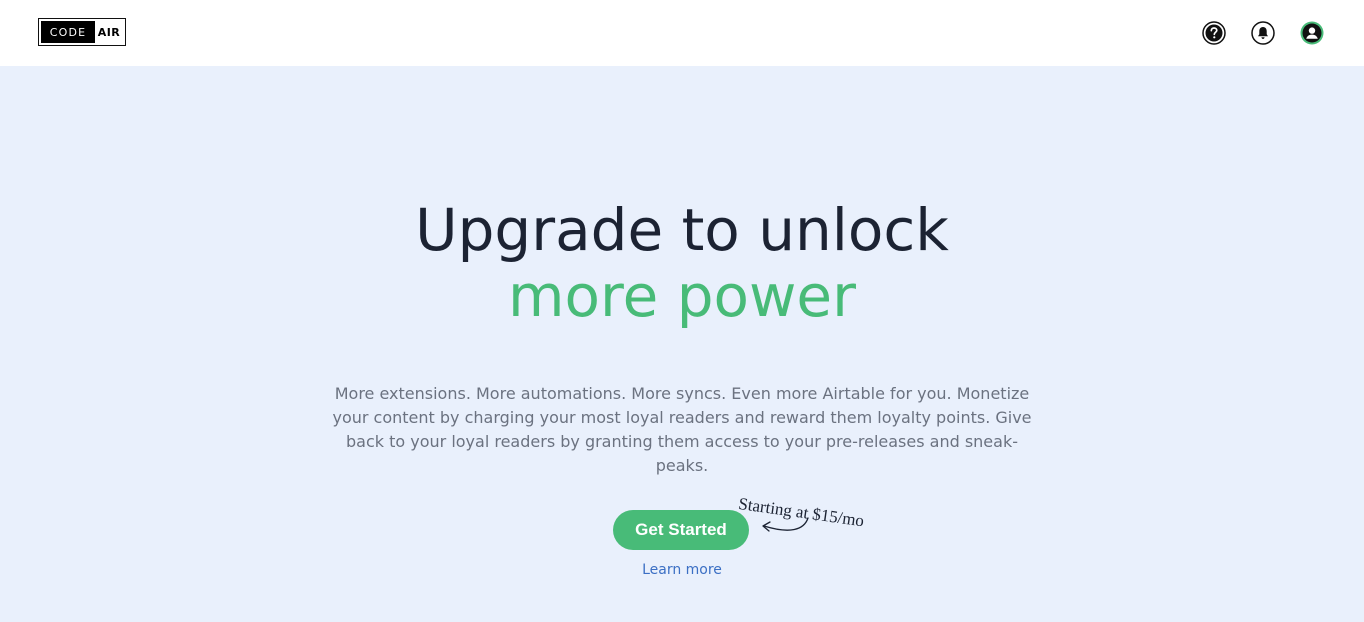 This screenshot has width=1364, height=622. I want to click on get-started-button: Get Started, so click(681, 530).